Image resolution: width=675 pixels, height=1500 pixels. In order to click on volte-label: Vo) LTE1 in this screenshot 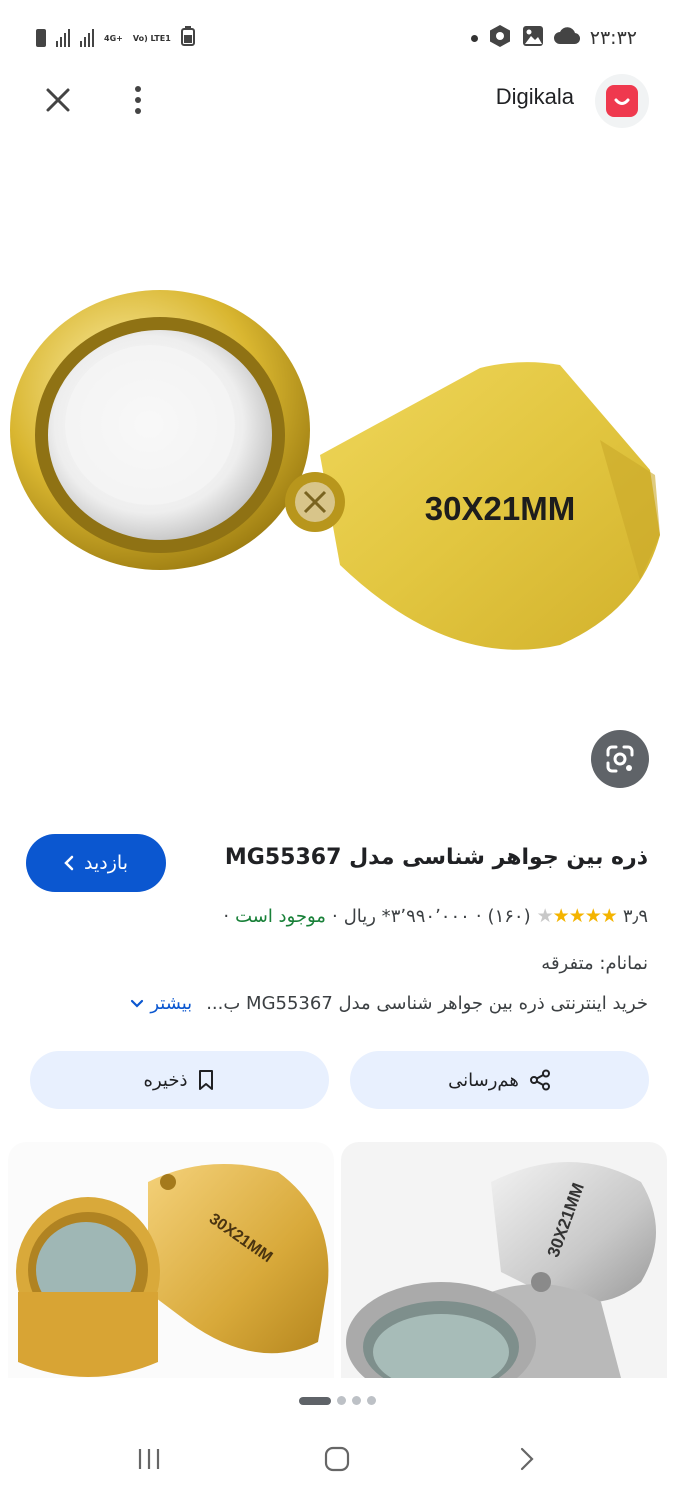, I will do `click(151, 38)`.